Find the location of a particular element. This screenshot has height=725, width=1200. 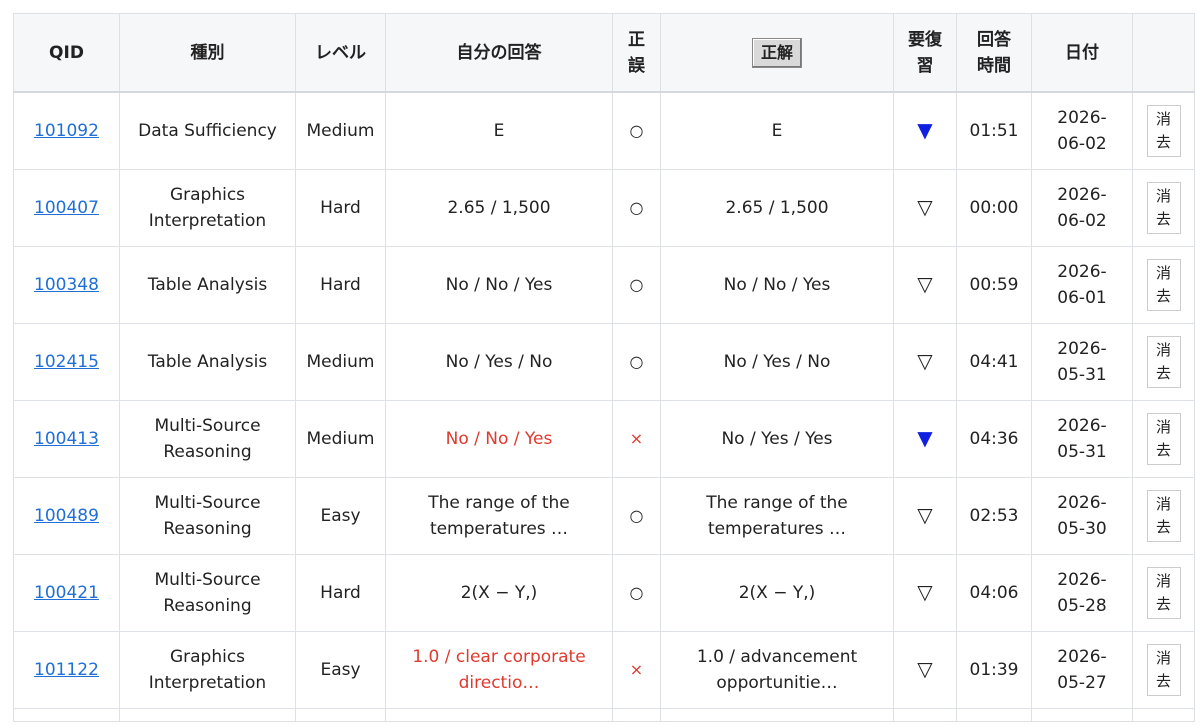

cell-time: 00:00 is located at coordinates (994, 208).